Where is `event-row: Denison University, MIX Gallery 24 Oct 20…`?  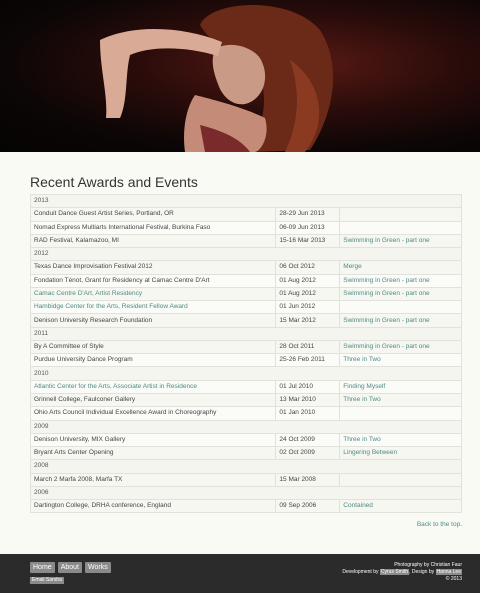
event-row: Denison University, MIX Gallery 24 Oct 20… is located at coordinates (245, 440).